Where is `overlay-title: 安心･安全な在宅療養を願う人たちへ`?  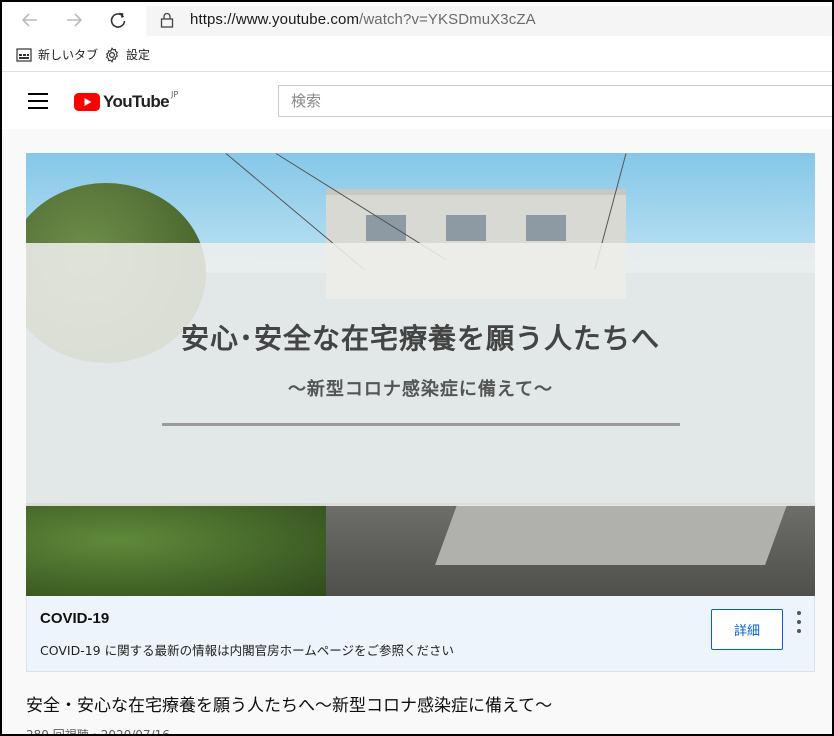 overlay-title: 安心･安全な在宅療養を願う人たちへ is located at coordinates (420, 338).